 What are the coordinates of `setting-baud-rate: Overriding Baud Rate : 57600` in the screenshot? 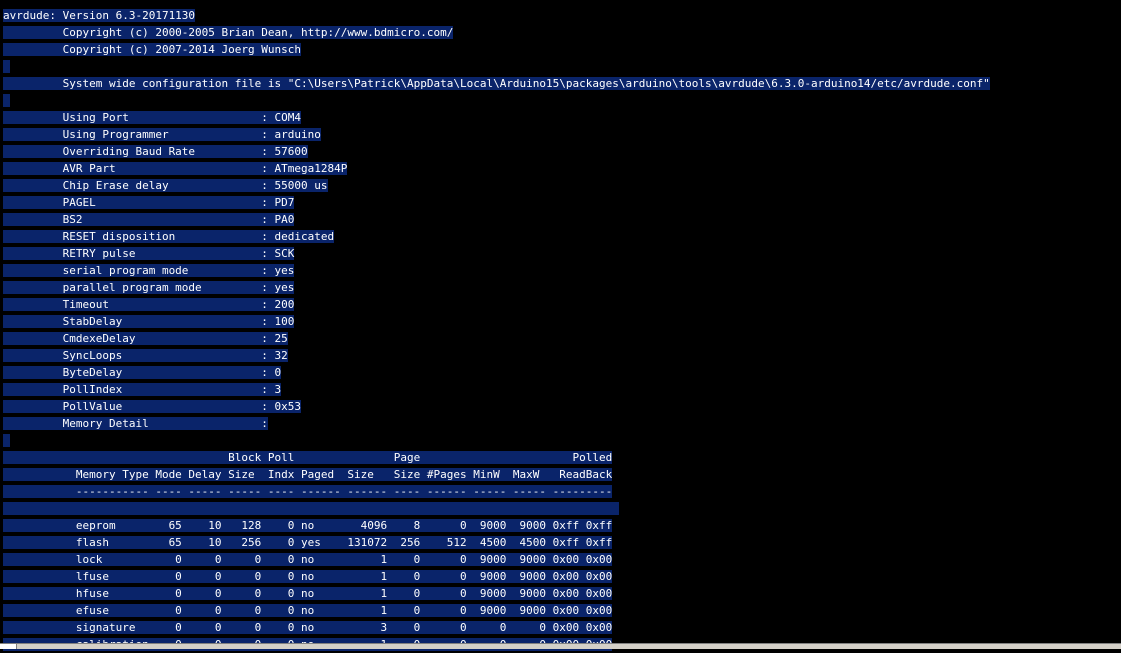 It's located at (558, 151).